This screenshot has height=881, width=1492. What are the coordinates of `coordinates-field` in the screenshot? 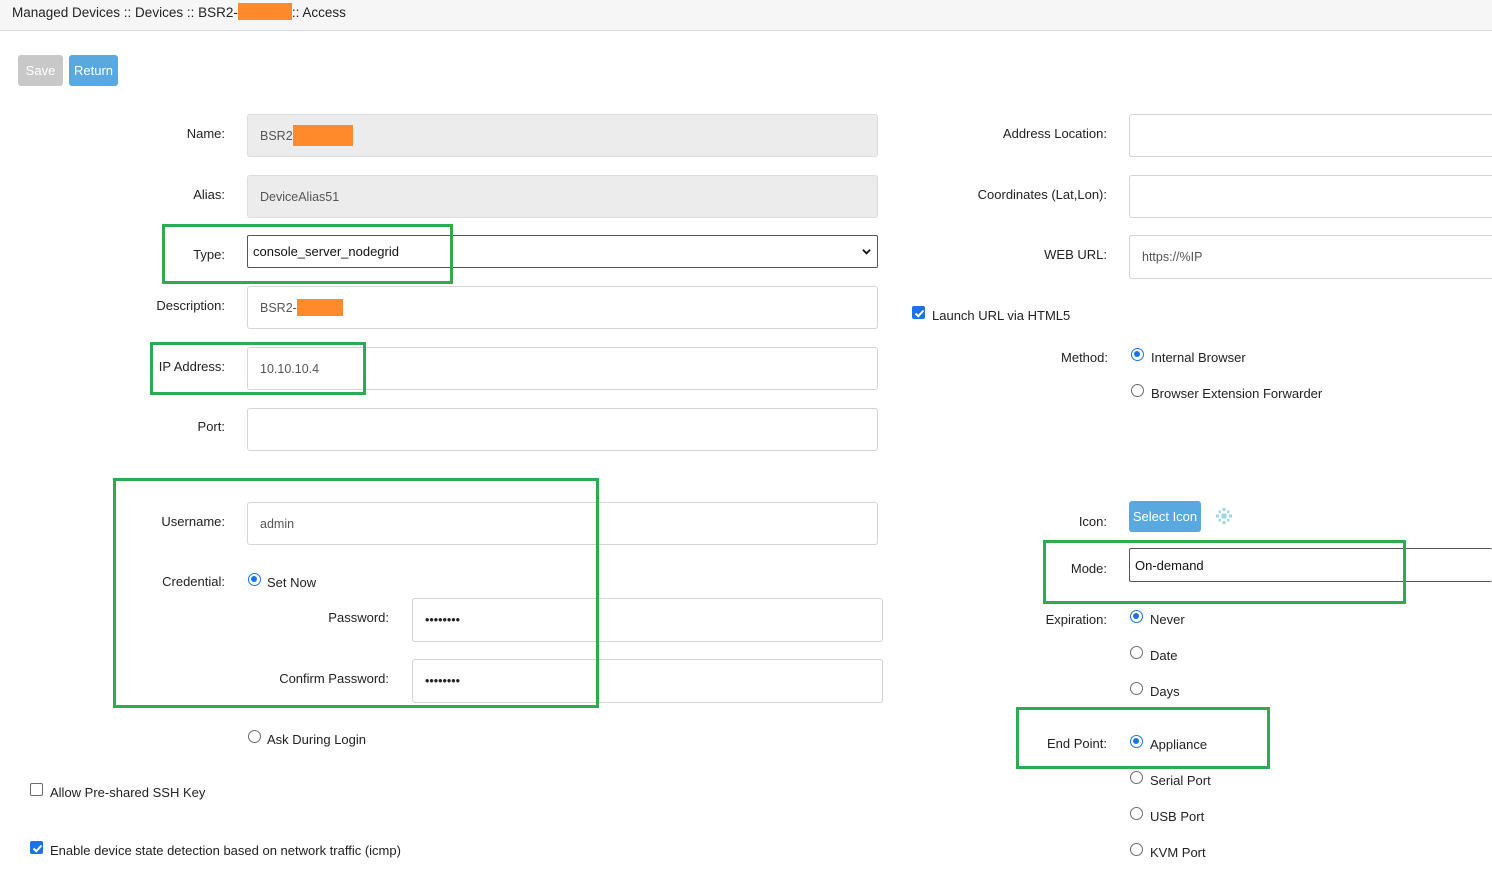 It's located at (1310, 196).